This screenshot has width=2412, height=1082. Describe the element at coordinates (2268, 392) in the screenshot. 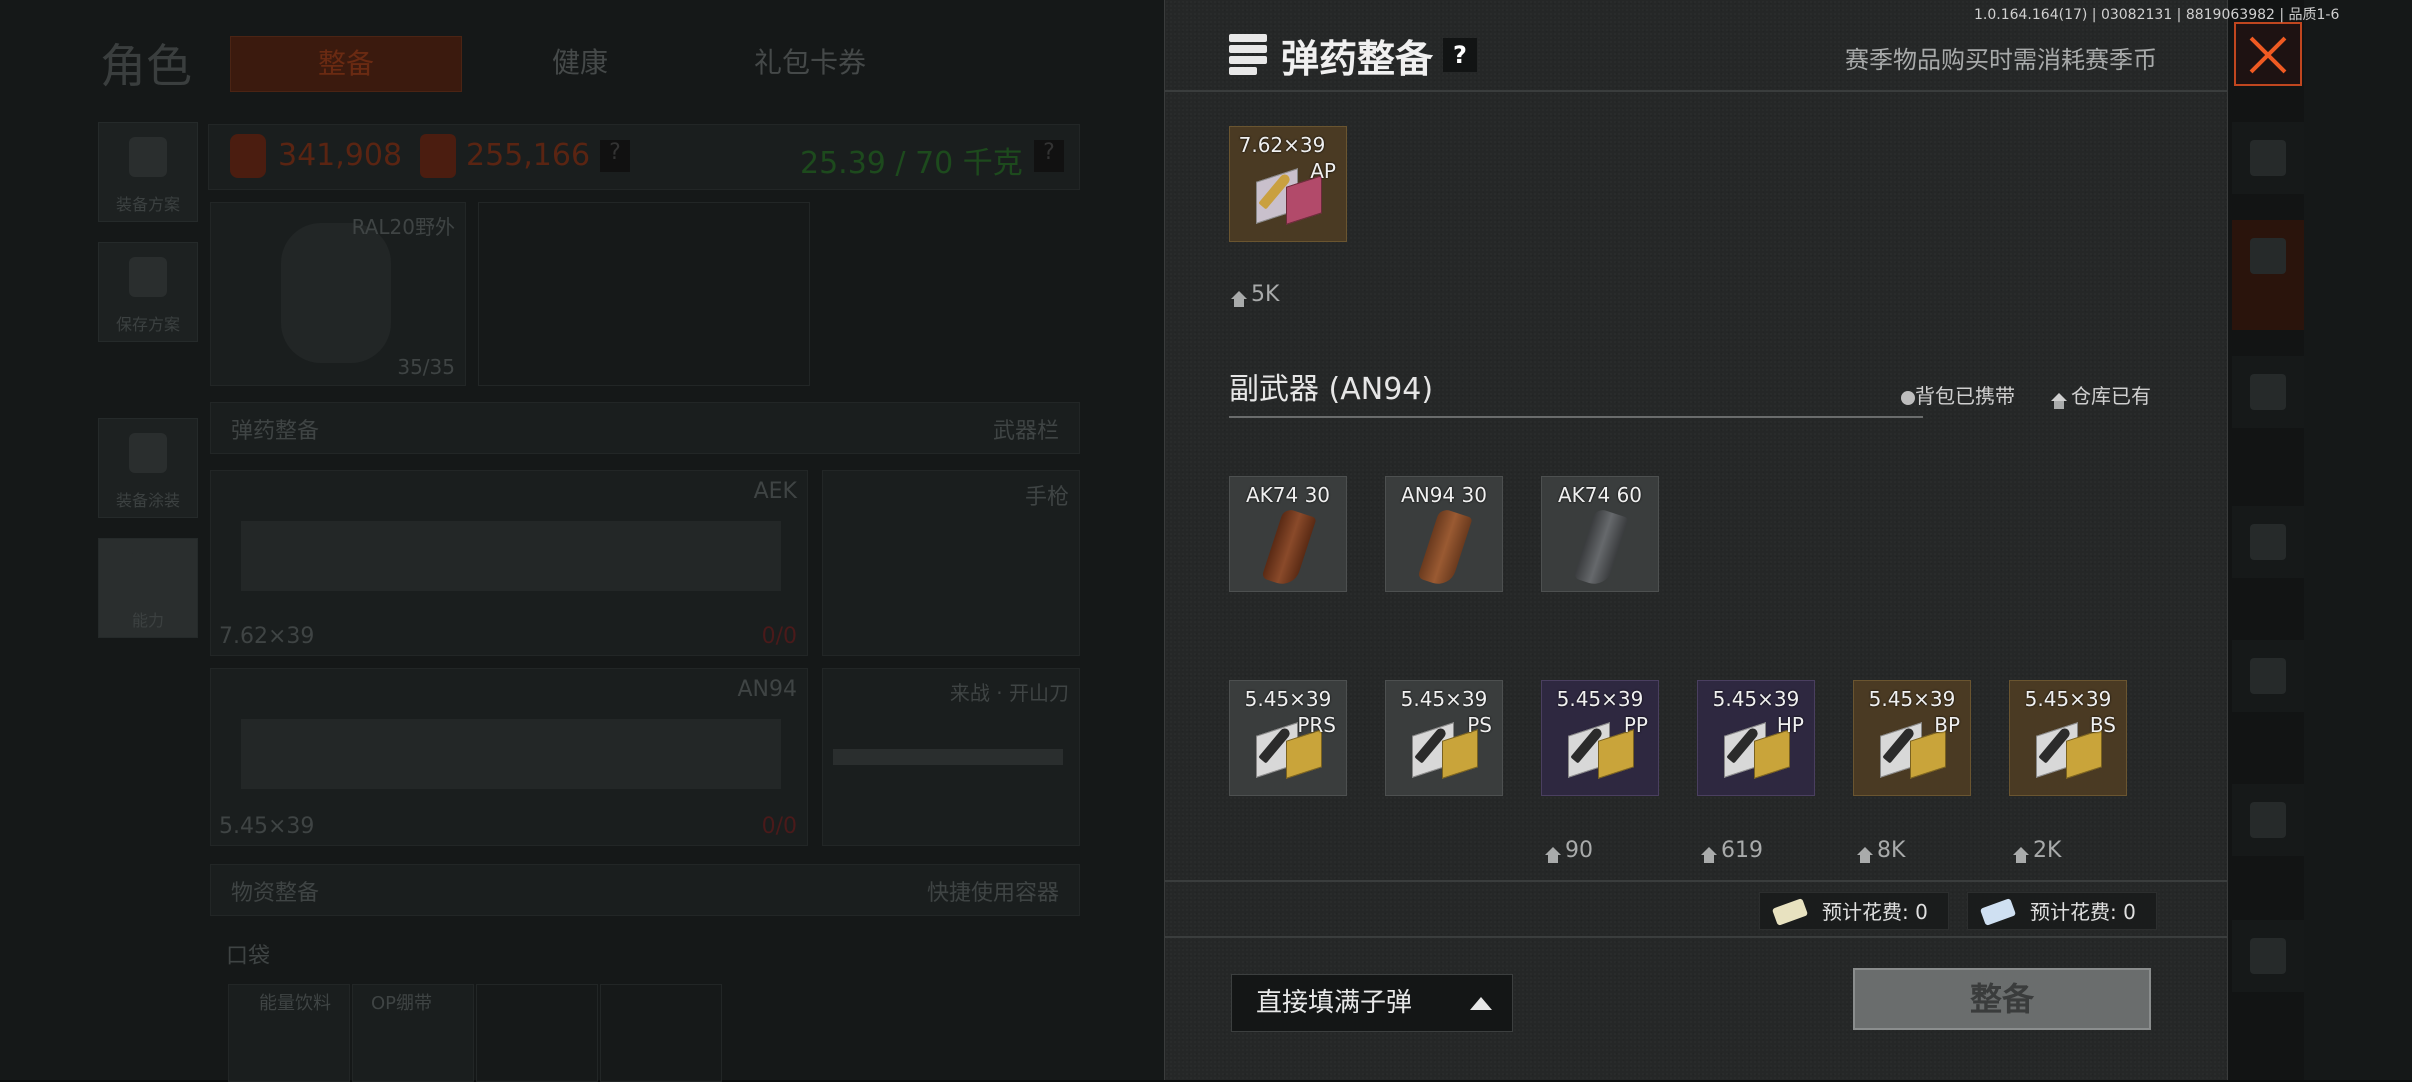

I see `helmet-tab-icon` at that location.